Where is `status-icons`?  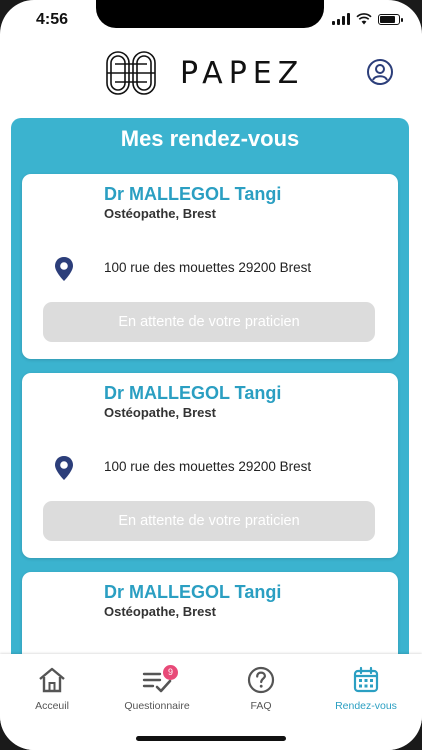
status-icons is located at coordinates (367, 19).